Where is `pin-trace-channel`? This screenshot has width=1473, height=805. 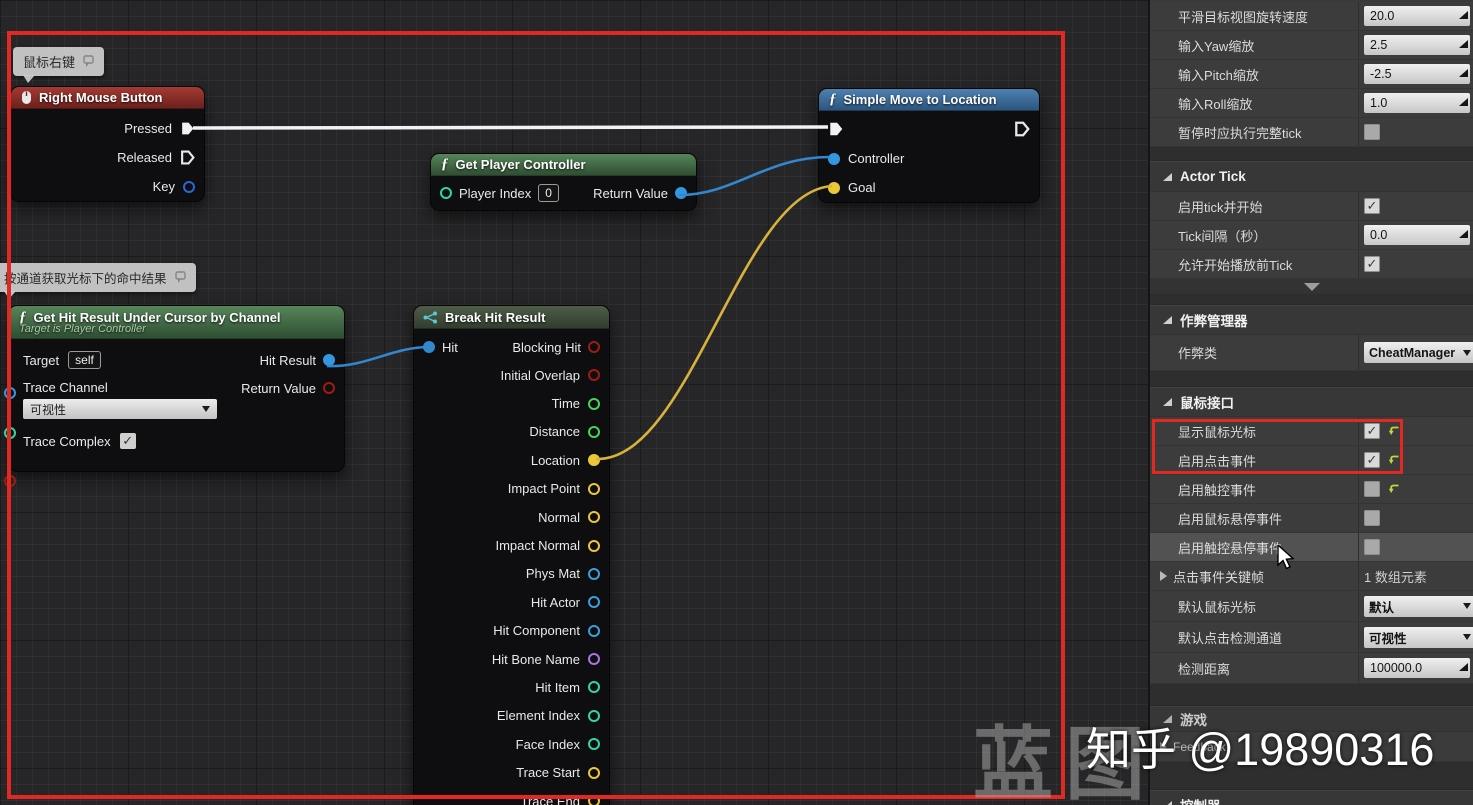
pin-trace-channel is located at coordinates (10, 433).